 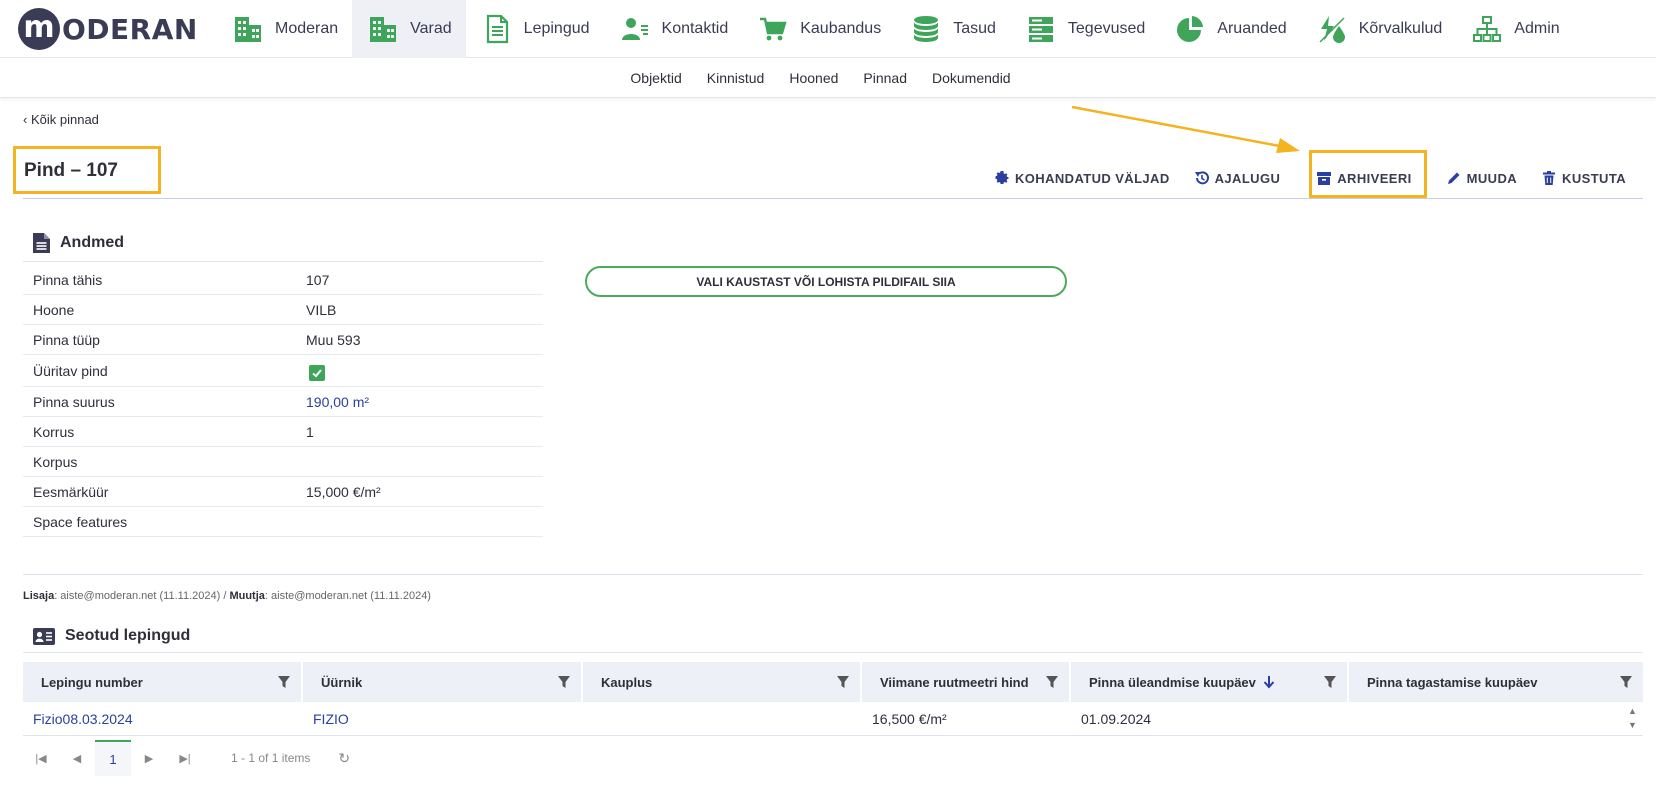 What do you see at coordinates (926, 29) in the screenshot?
I see `coins-icon` at bounding box center [926, 29].